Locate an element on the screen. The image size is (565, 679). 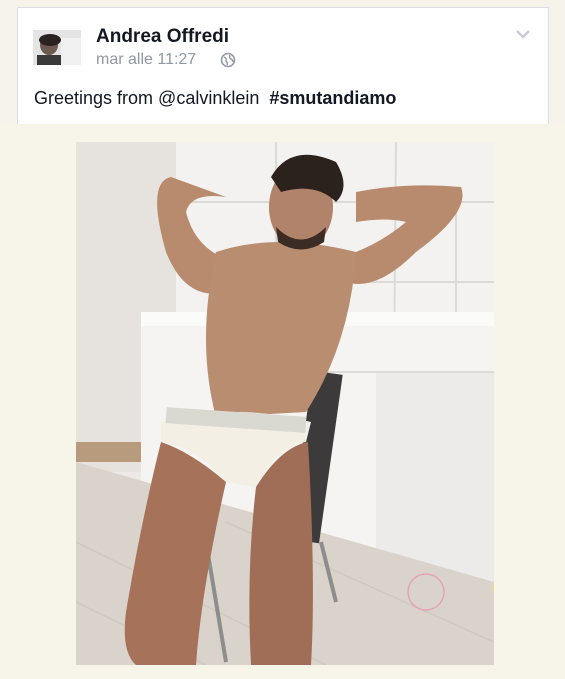
globe-icon is located at coordinates (228, 60).